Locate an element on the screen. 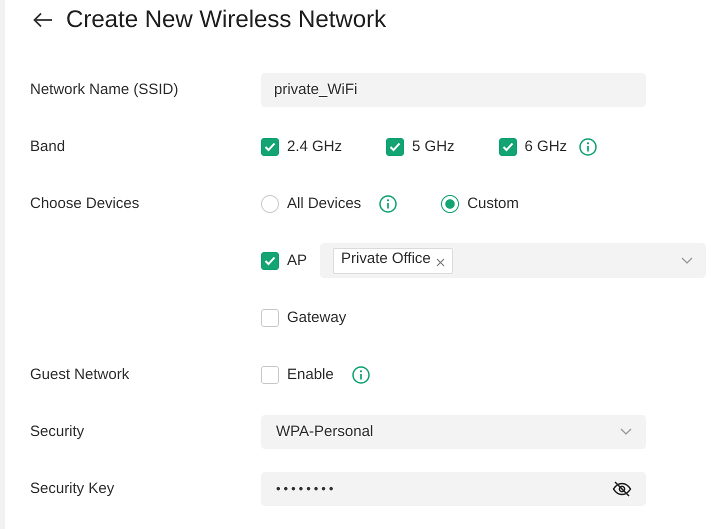 The height and width of the screenshot is (529, 728). field-label: Band is located at coordinates (48, 146).